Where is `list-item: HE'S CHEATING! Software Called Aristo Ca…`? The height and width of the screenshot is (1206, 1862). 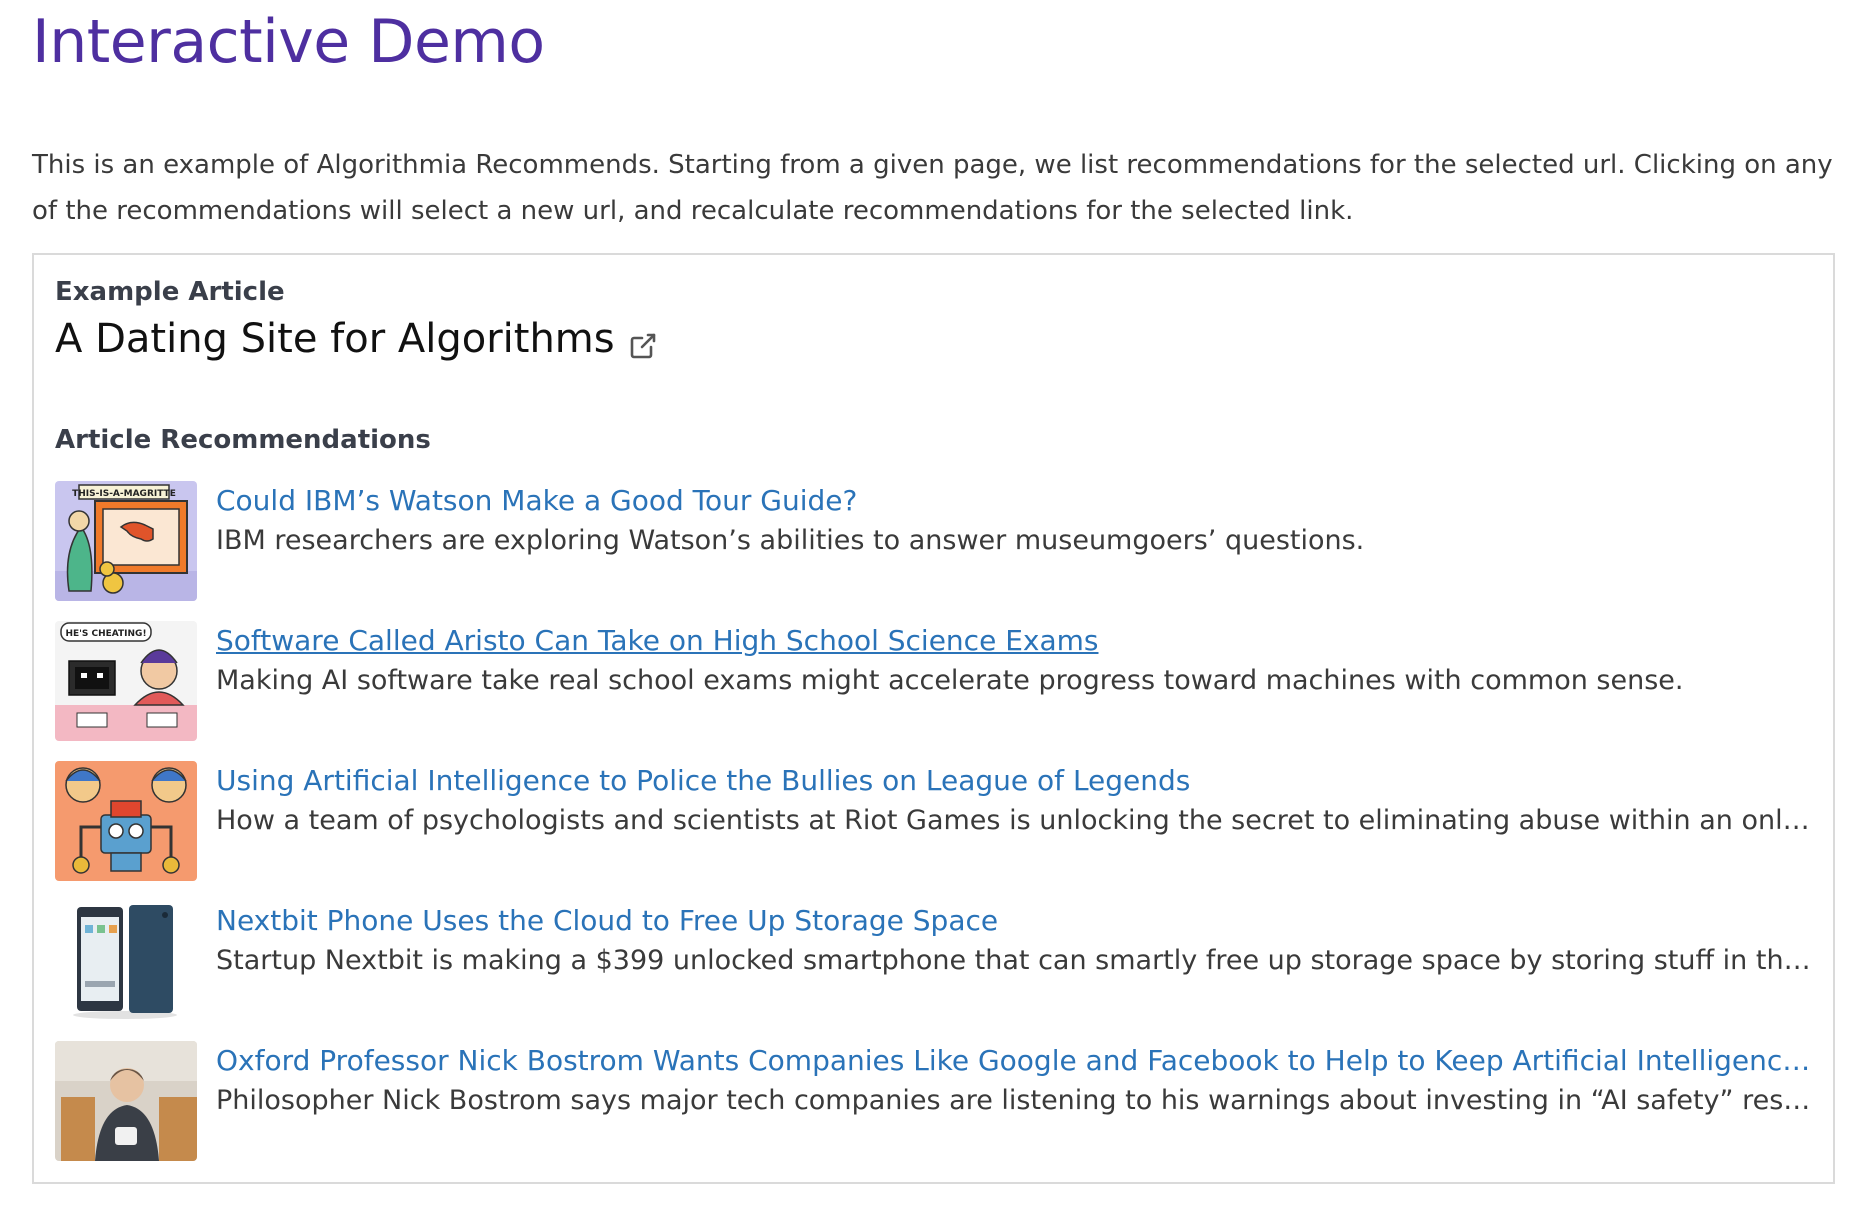 list-item: HE'S CHEATING! Software Called Aristo Ca… is located at coordinates (934, 691).